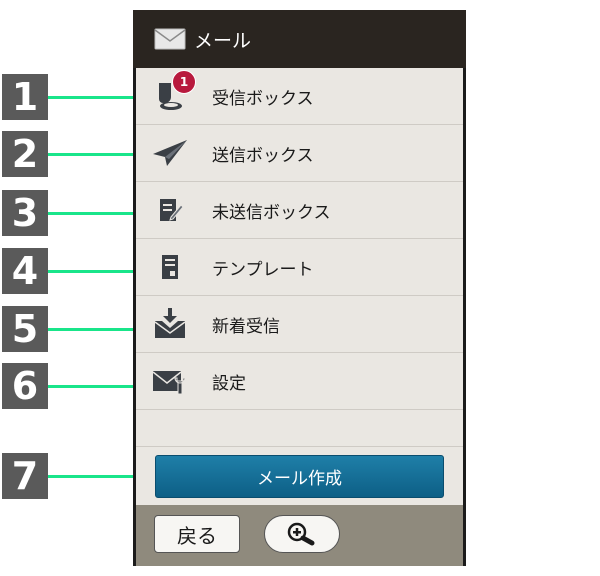 The height and width of the screenshot is (576, 600). Describe the element at coordinates (263, 156) in the screenshot. I see `menu-item-label: 送信ボックス` at that location.